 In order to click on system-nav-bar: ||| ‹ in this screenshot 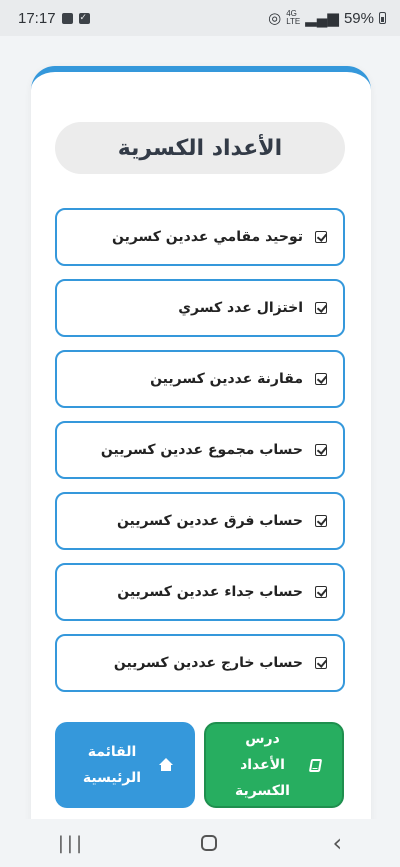, I will do `click(200, 843)`.